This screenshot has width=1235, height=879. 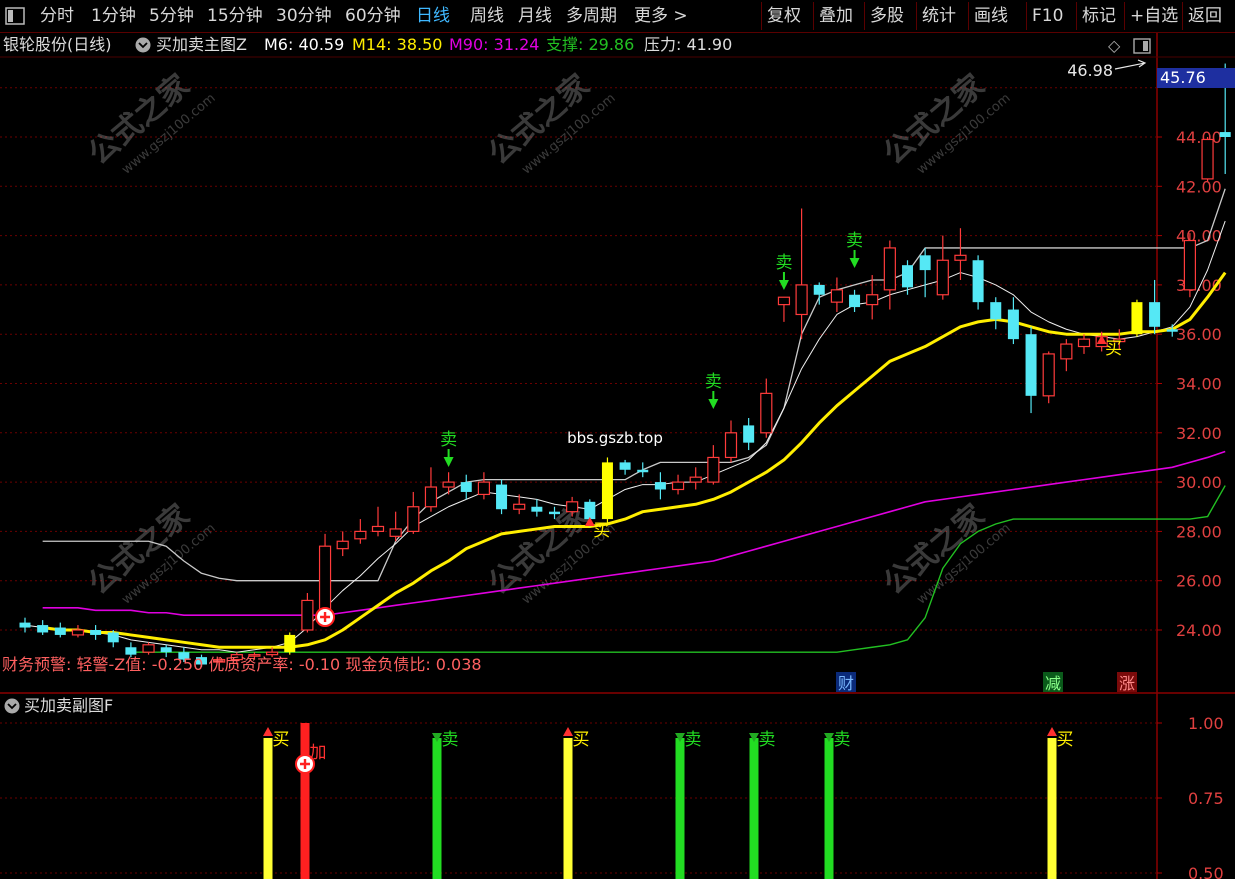 What do you see at coordinates (1206, 723) in the screenshot?
I see `sub-tick-label: 1.00` at bounding box center [1206, 723].